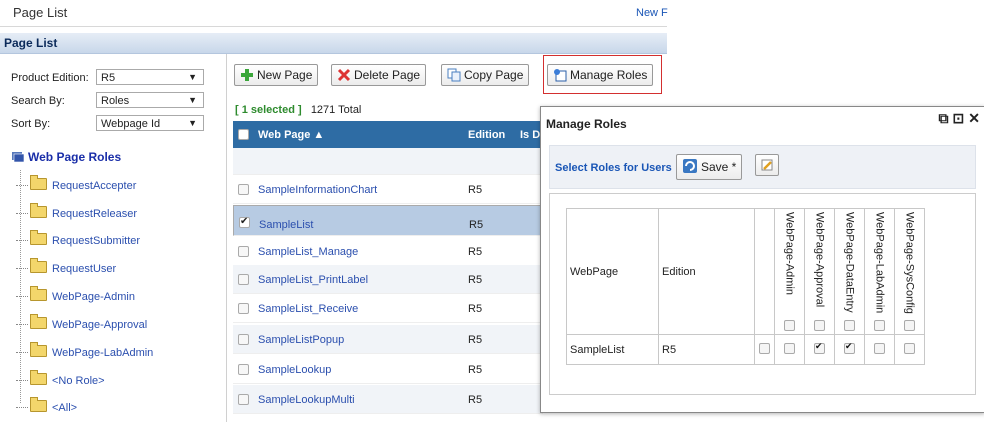 This screenshot has width=984, height=422. I want to click on col-isd-header: Is D, so click(530, 135).